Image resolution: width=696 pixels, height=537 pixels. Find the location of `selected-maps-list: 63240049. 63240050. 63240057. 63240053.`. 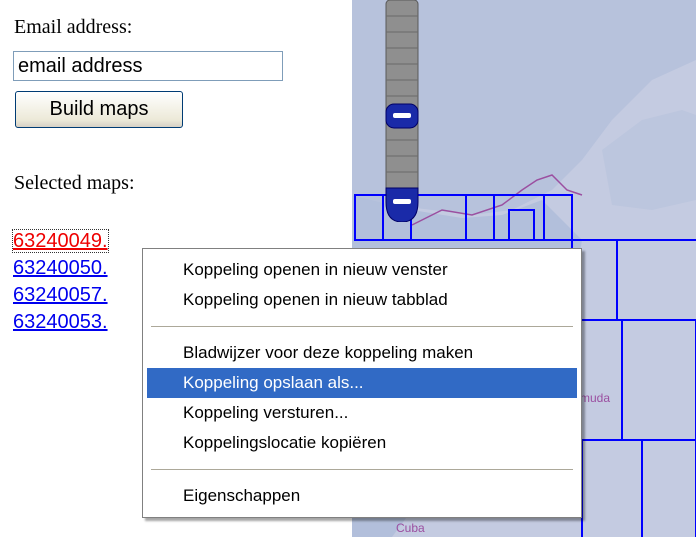

selected-maps-list: 63240049. 63240050. 63240057. 63240053. is located at coordinates (60, 283).